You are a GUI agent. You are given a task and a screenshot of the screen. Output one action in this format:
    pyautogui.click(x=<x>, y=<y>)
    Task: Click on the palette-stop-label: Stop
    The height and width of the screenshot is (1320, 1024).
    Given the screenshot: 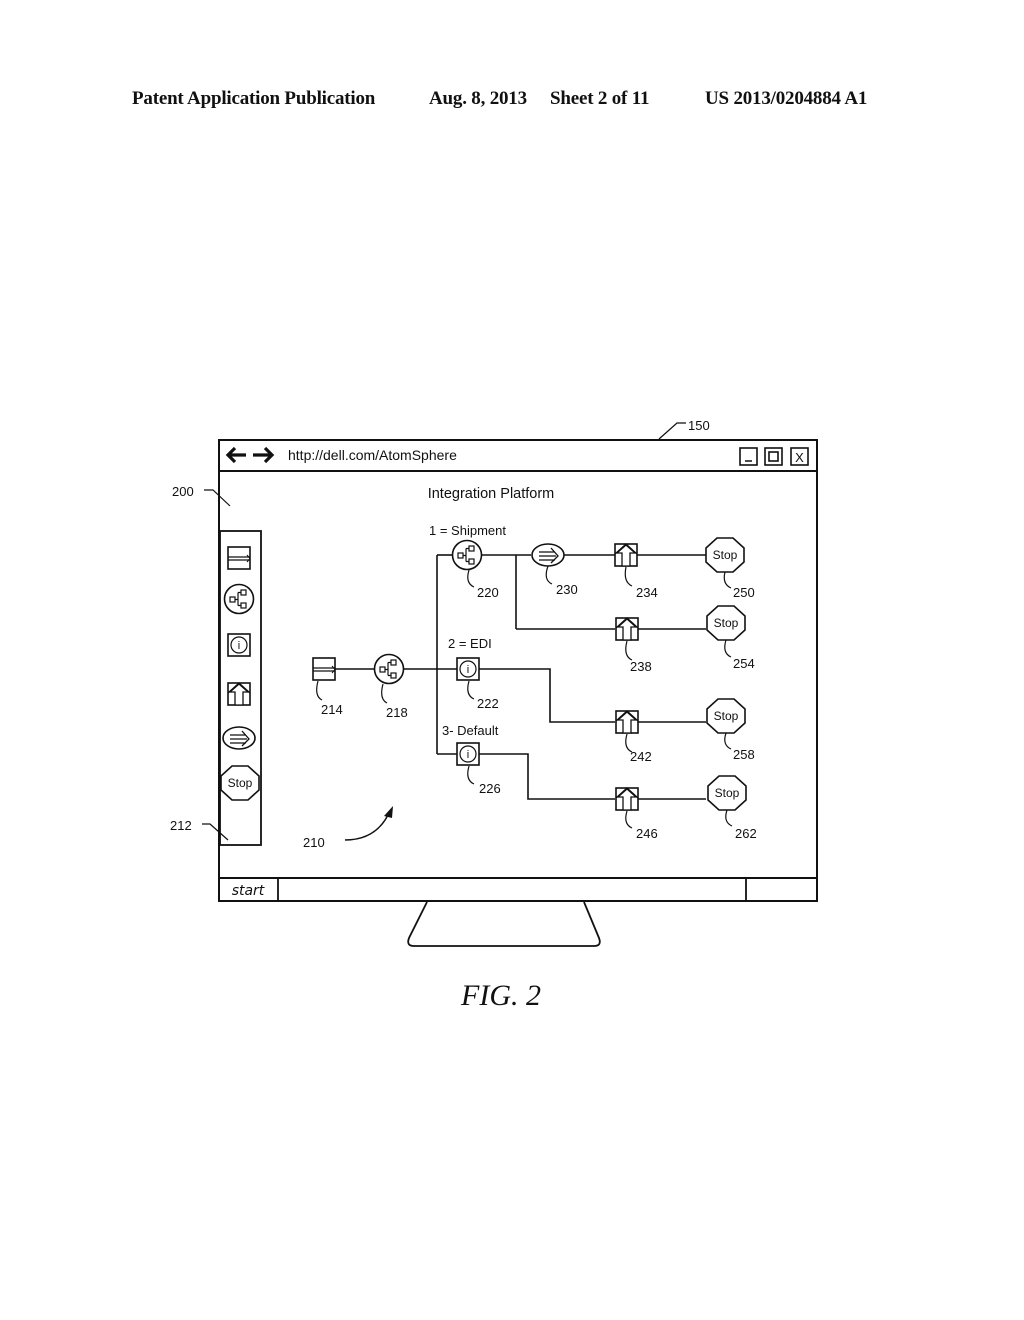 What is the action you would take?
    pyautogui.click(x=240, y=783)
    